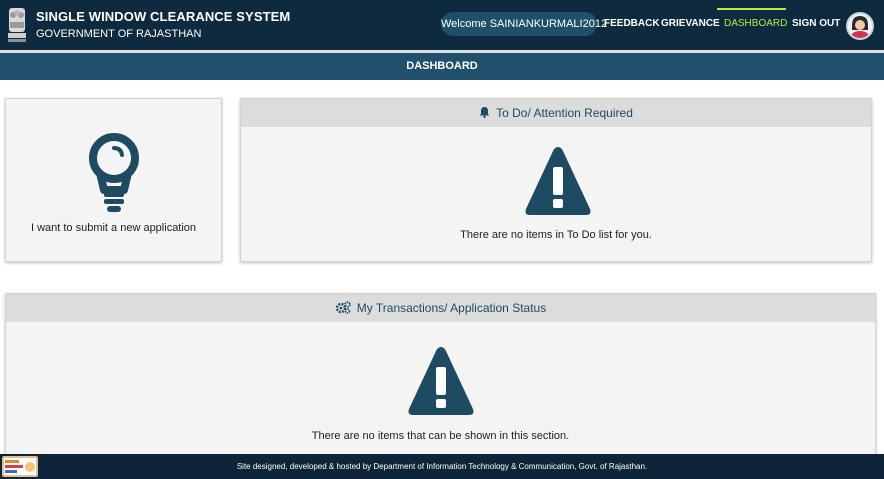  What do you see at coordinates (343, 307) in the screenshot?
I see `gears-icon` at bounding box center [343, 307].